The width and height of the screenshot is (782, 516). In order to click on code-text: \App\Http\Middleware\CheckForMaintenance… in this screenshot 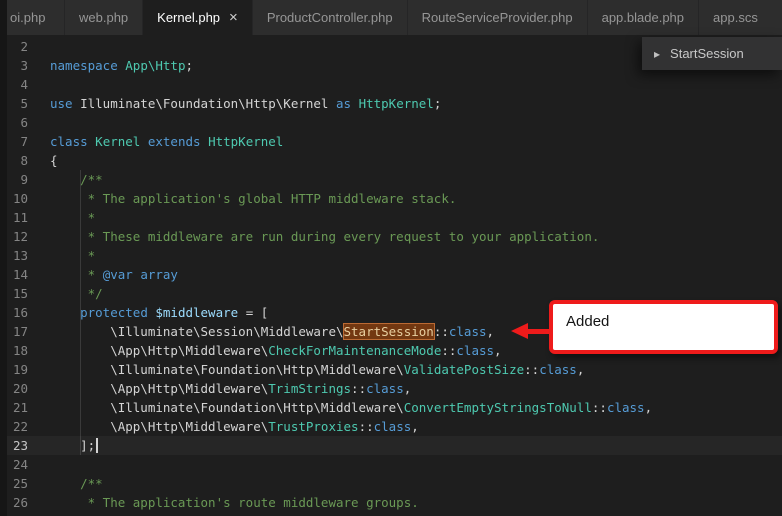, I will do `click(272, 350)`.